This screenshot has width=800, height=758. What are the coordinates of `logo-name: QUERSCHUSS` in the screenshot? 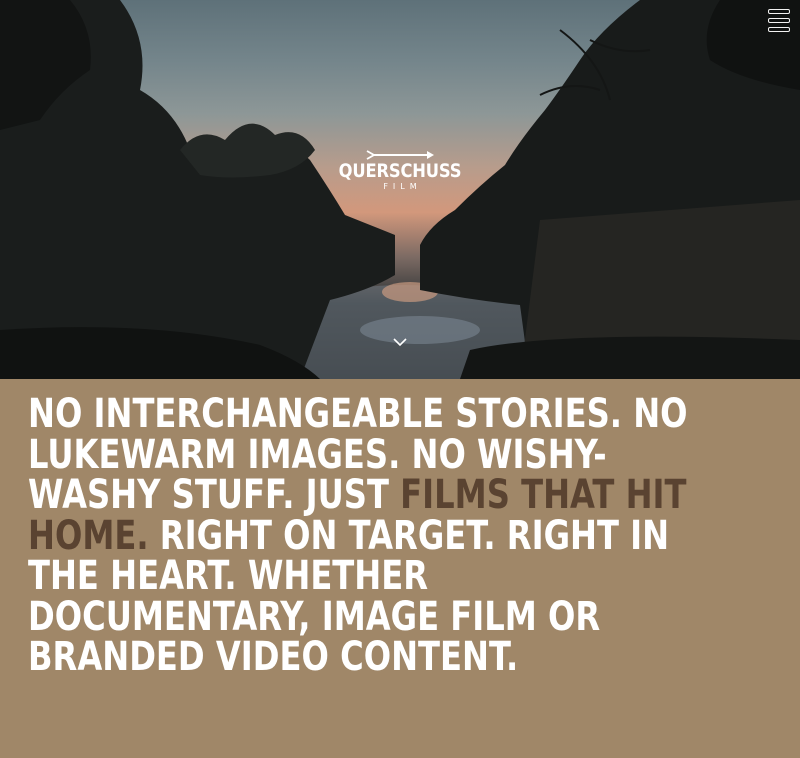 It's located at (400, 171).